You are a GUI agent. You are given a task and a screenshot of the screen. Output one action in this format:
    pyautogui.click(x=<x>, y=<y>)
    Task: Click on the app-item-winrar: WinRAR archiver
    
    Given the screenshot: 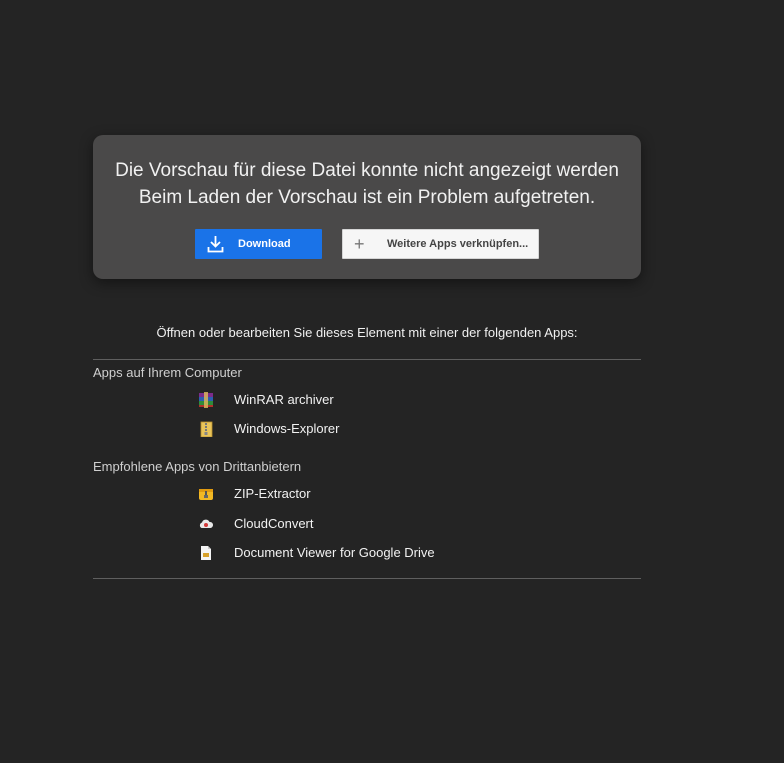 What is the action you would take?
    pyautogui.click(x=266, y=400)
    